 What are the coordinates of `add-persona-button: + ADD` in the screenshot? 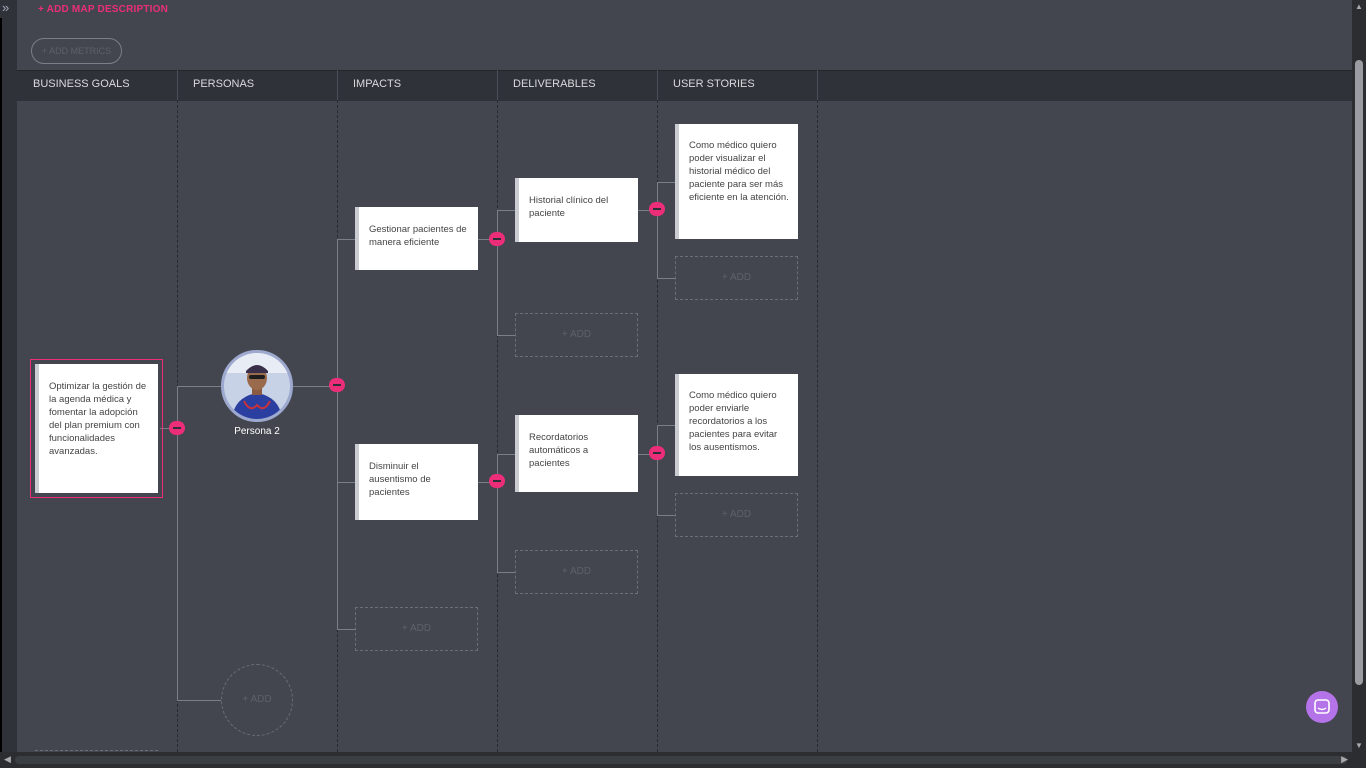 It's located at (257, 700).